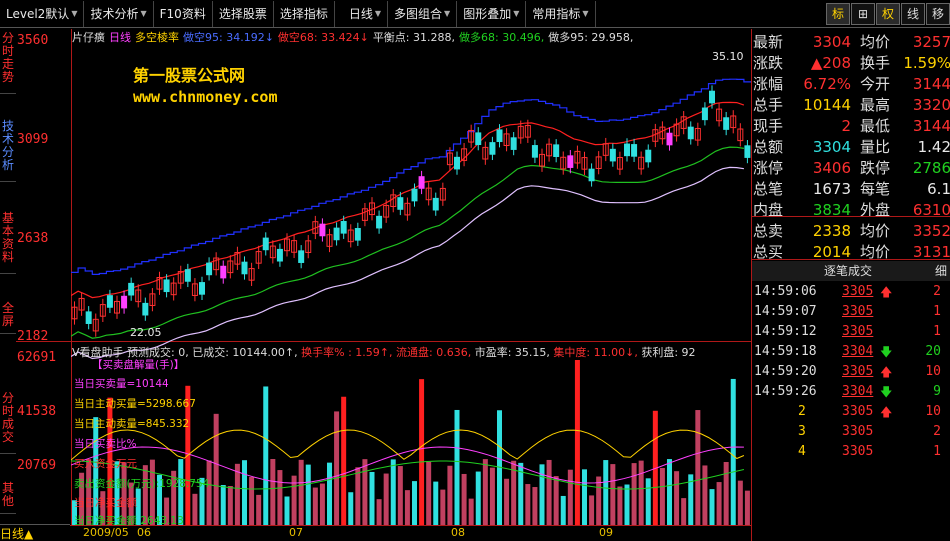 The image size is (950, 541). I want to click on menu-f10: F10资料, so click(183, 13).